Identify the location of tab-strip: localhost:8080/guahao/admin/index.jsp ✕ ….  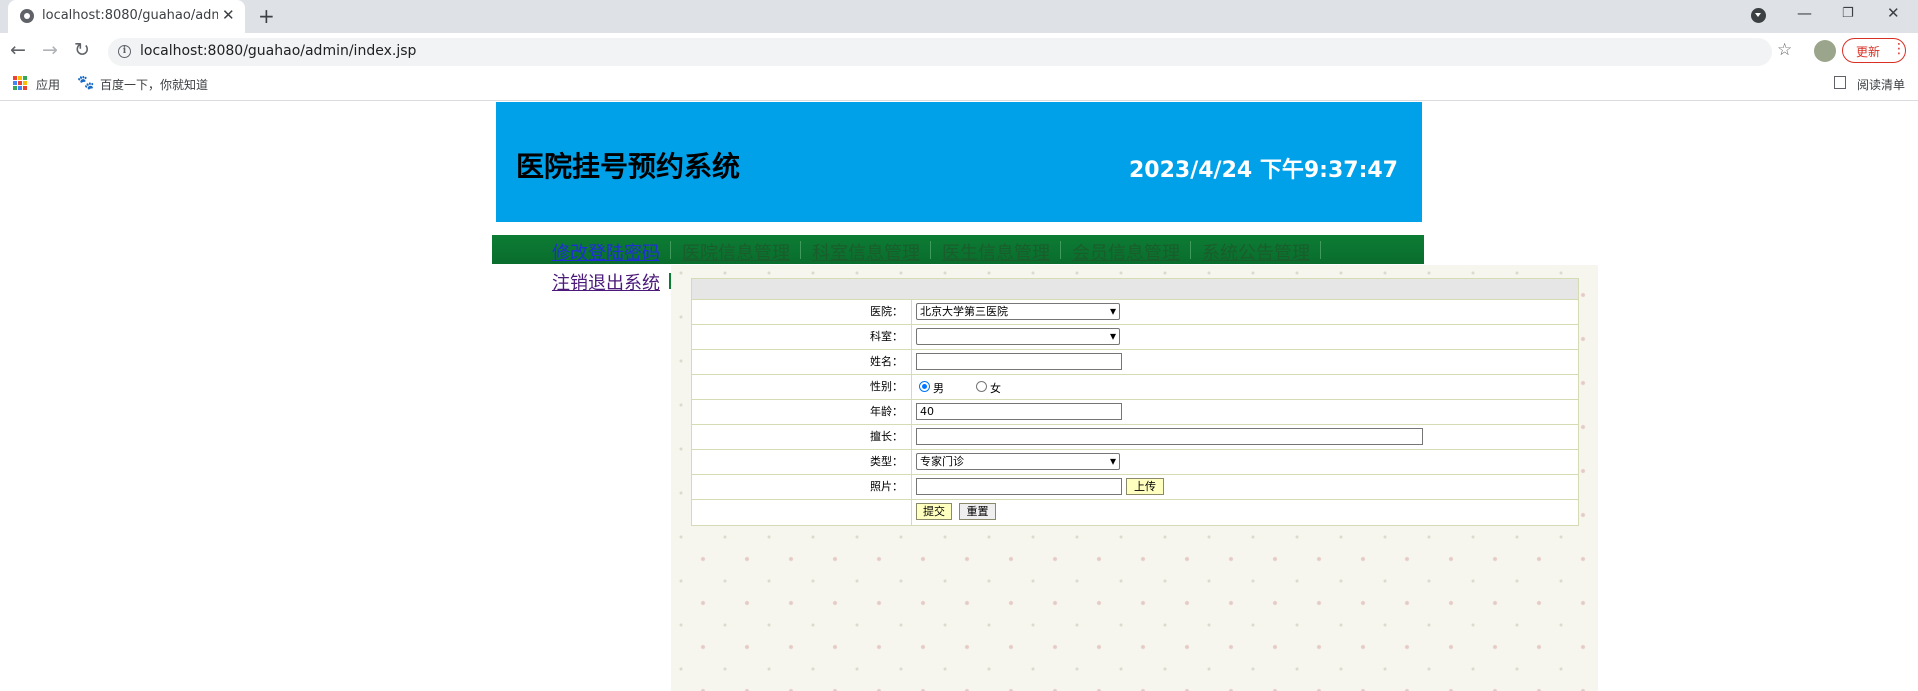
(959, 16).